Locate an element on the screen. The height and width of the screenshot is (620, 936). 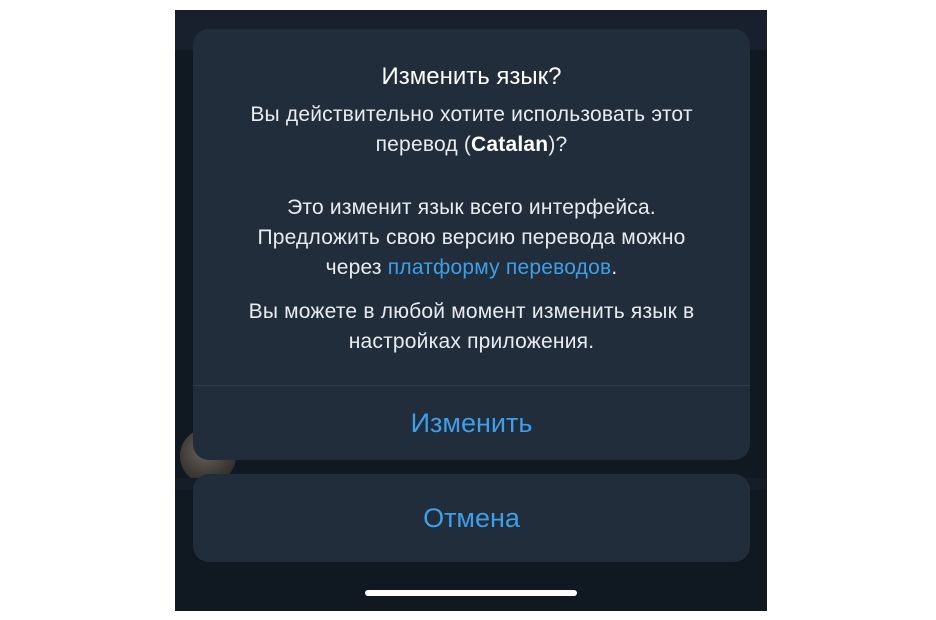
message-text: через is located at coordinates (356, 267).